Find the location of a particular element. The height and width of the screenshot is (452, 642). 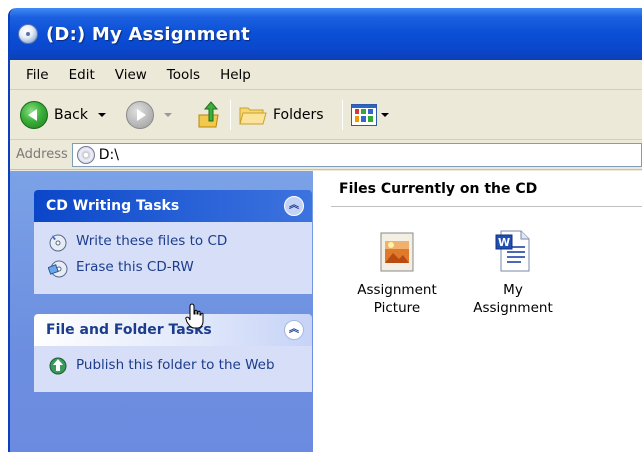

write-cd-icon is located at coordinates (58, 242).